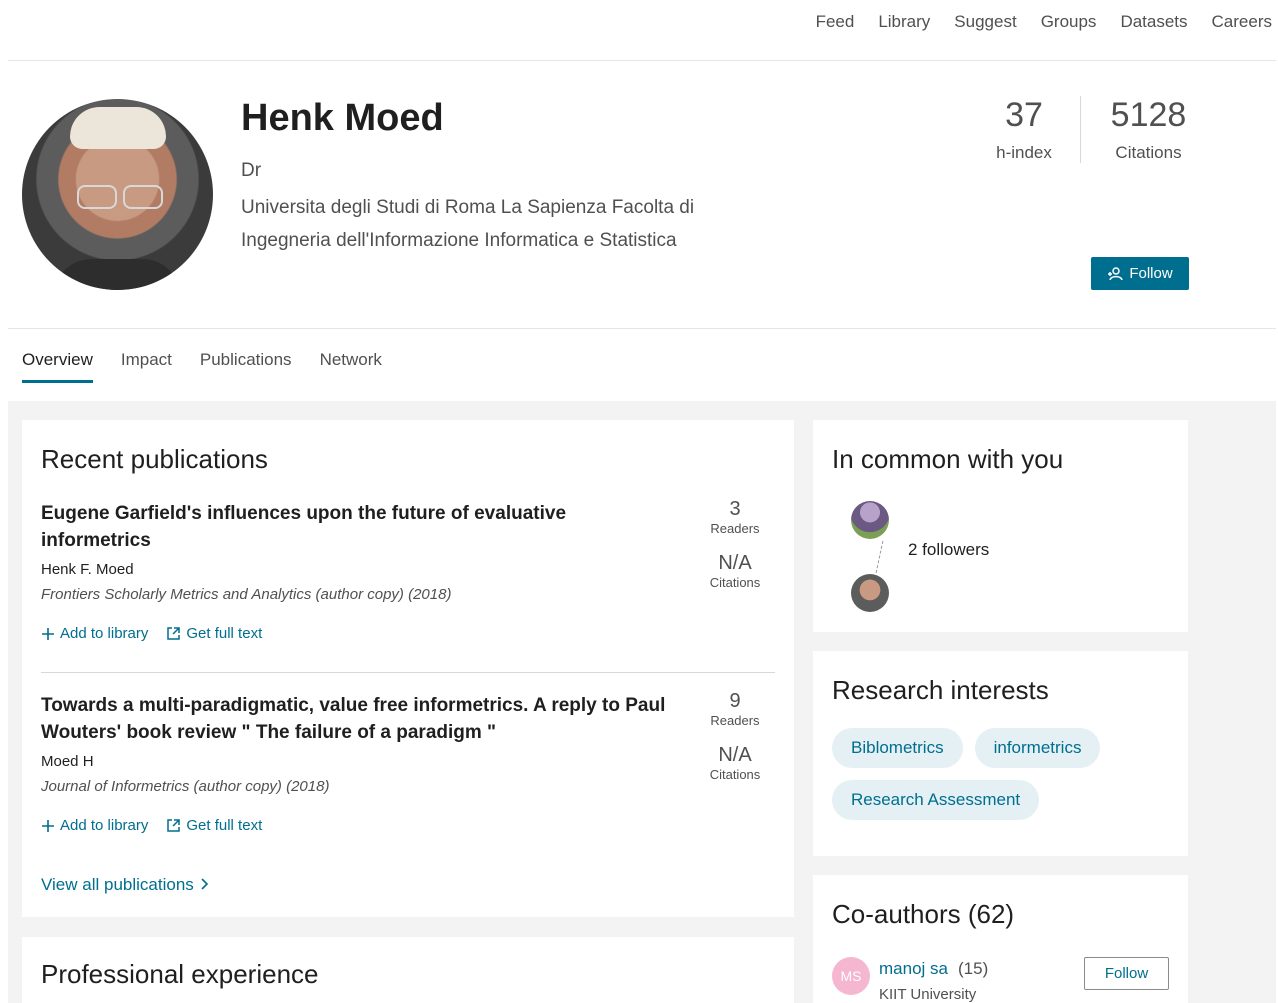 The image size is (1278, 1003). I want to click on profile-degree: Dr, so click(251, 170).